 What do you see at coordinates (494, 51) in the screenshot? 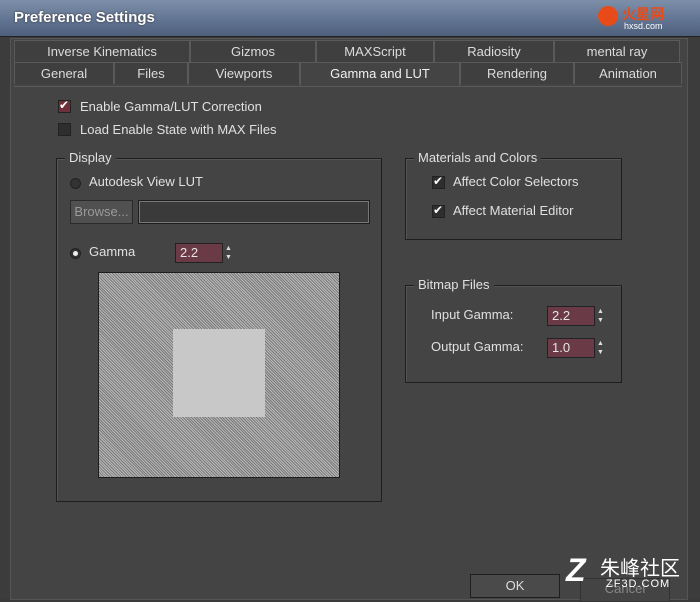
I see `tab-radiosity: Radiosity` at bounding box center [494, 51].